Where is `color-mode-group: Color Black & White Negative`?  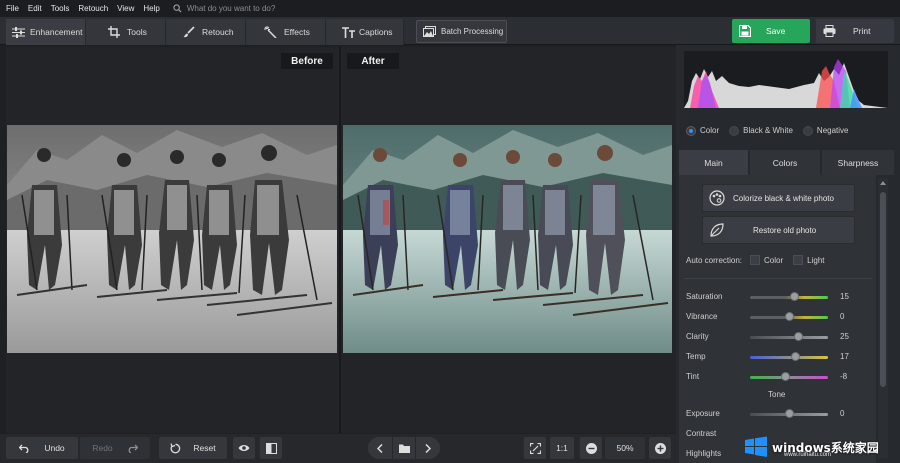 color-mode-group: Color Black & White Negative is located at coordinates (788, 130).